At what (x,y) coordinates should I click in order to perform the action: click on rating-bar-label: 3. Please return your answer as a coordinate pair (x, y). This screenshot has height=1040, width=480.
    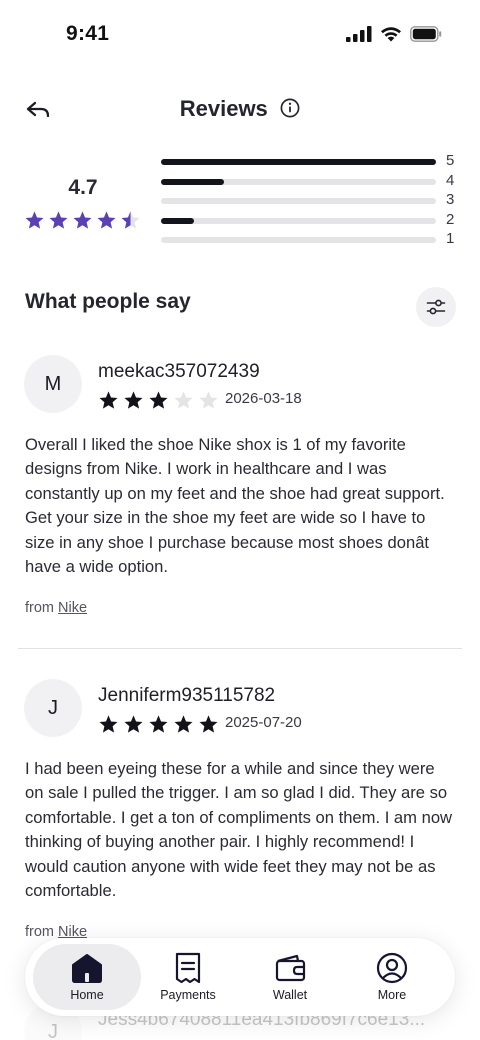
    Looking at the image, I should click on (450, 199).